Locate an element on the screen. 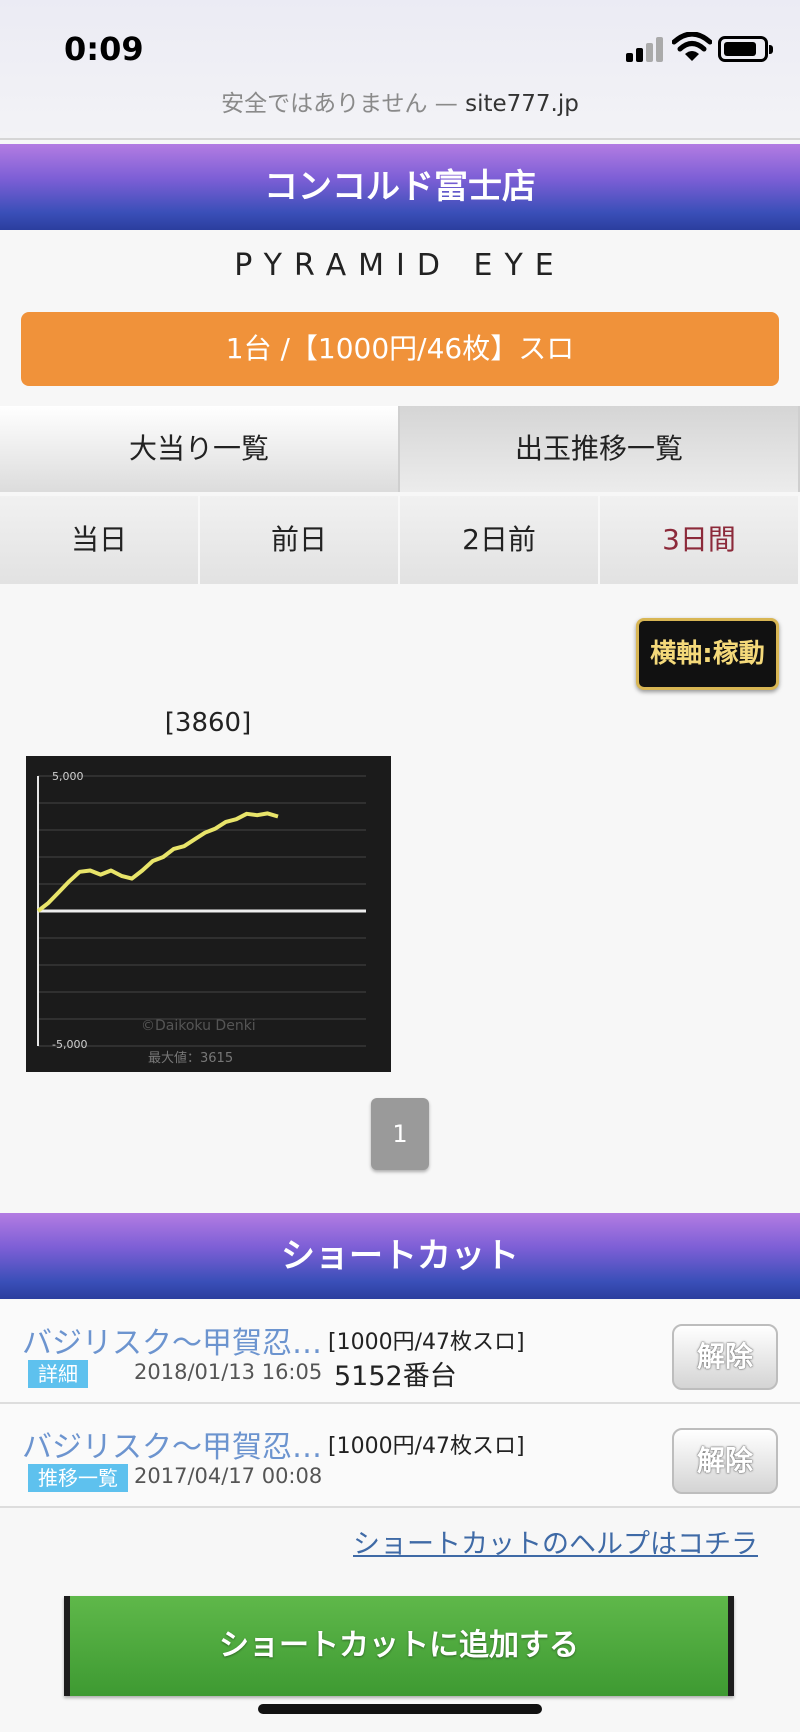  add-shortcut-button: ショートカットに追加する is located at coordinates (399, 1646).